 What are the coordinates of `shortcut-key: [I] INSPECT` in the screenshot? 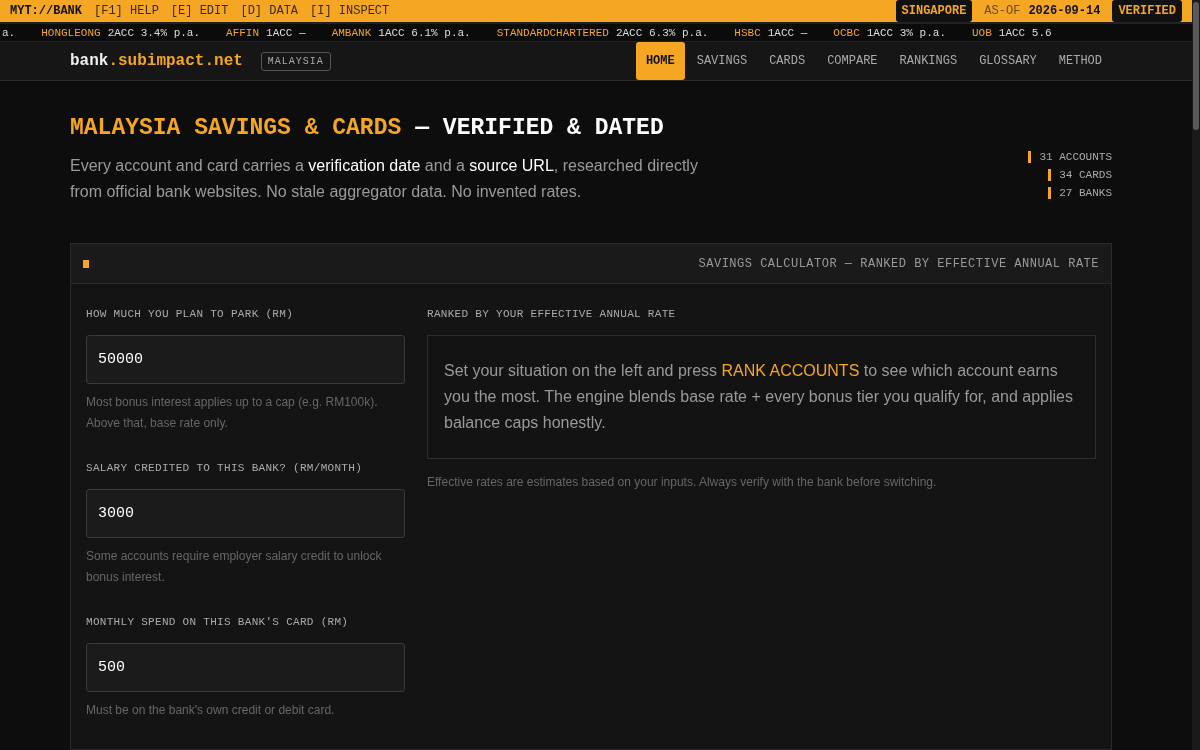 It's located at (350, 11).